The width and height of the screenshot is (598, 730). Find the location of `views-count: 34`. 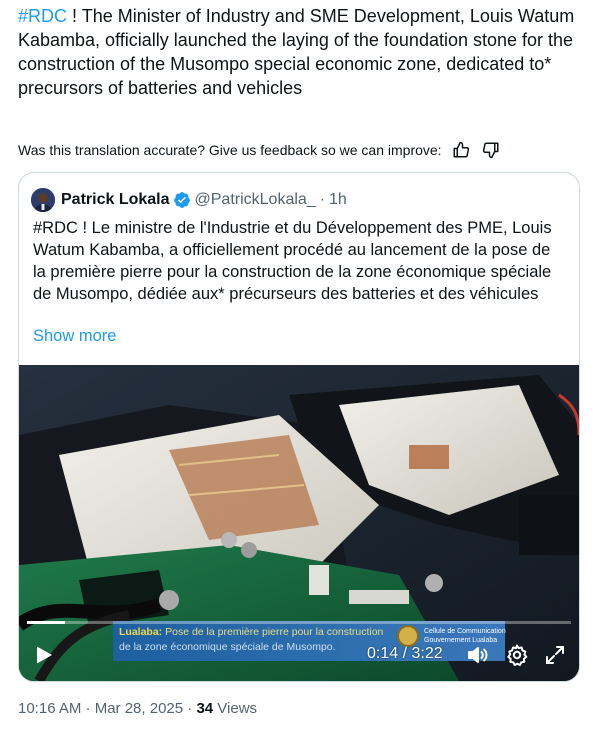

views-count: 34 is located at coordinates (205, 708).